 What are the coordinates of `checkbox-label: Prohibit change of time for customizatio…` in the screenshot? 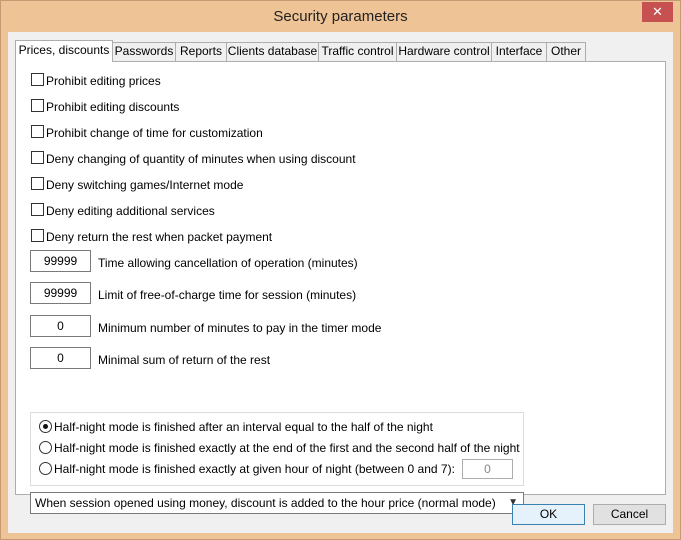 It's located at (154, 132).